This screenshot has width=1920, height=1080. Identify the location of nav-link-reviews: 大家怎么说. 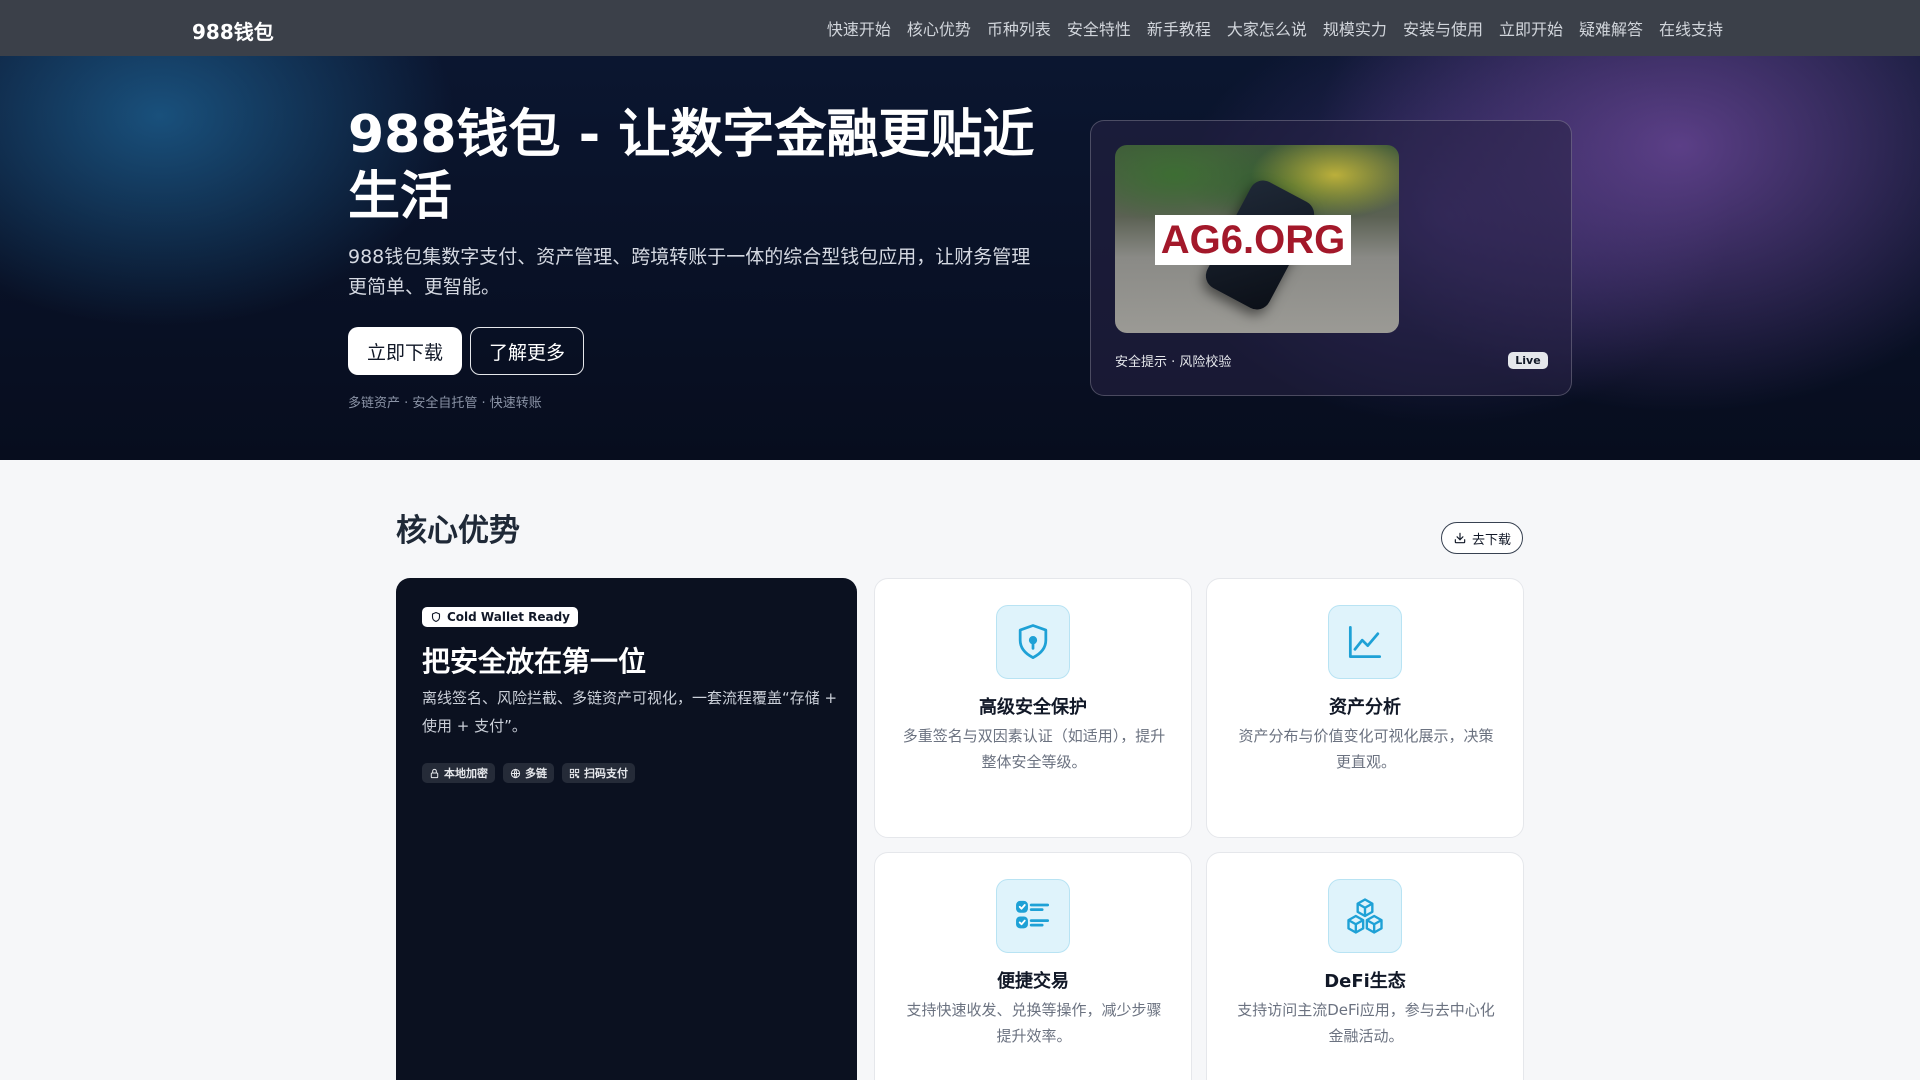
(1267, 28).